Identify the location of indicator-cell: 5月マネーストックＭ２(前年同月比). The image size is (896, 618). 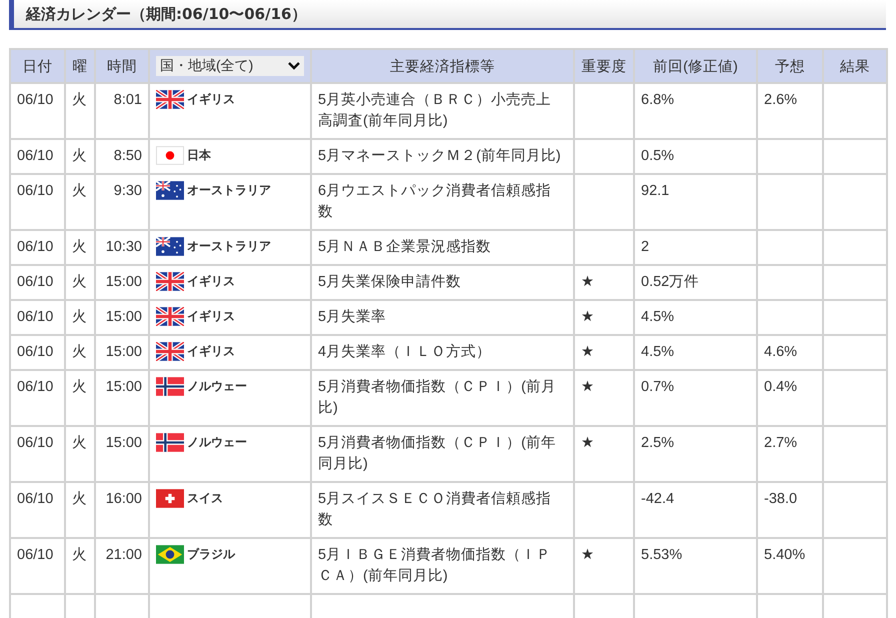
(442, 156).